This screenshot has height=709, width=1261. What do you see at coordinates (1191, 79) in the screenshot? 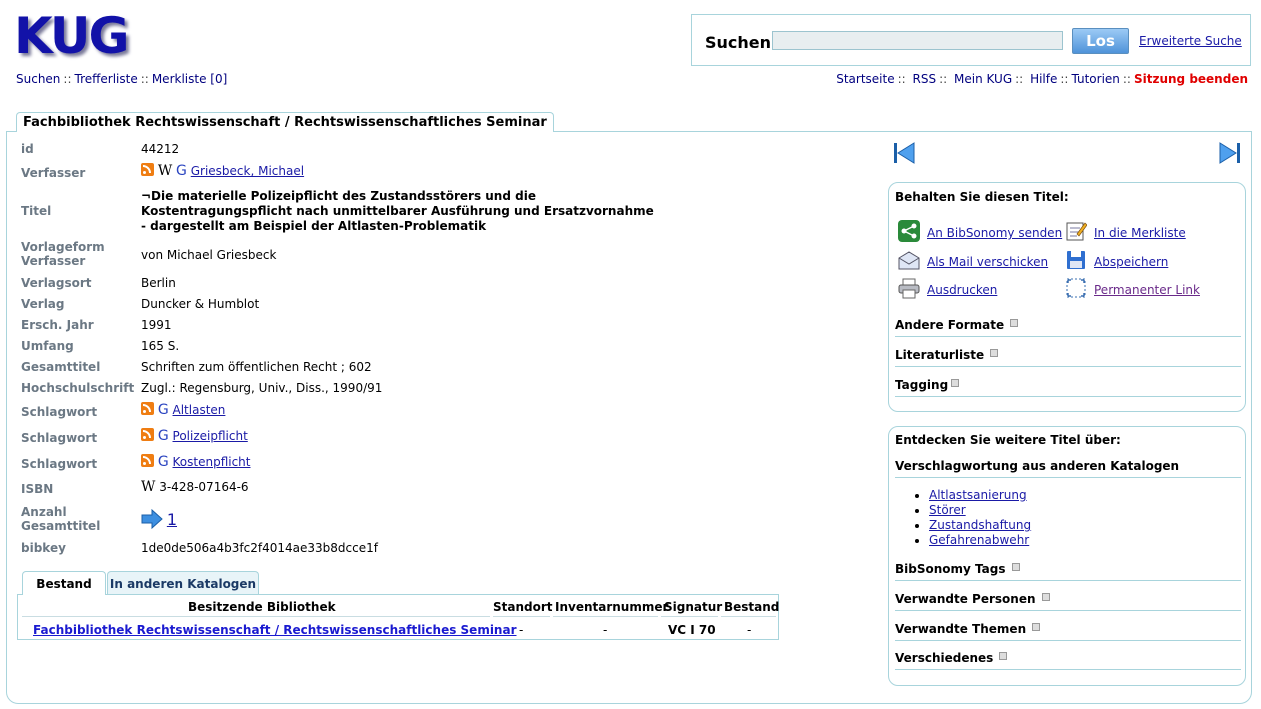
I see `nav-logout: Sitzung beenden` at bounding box center [1191, 79].